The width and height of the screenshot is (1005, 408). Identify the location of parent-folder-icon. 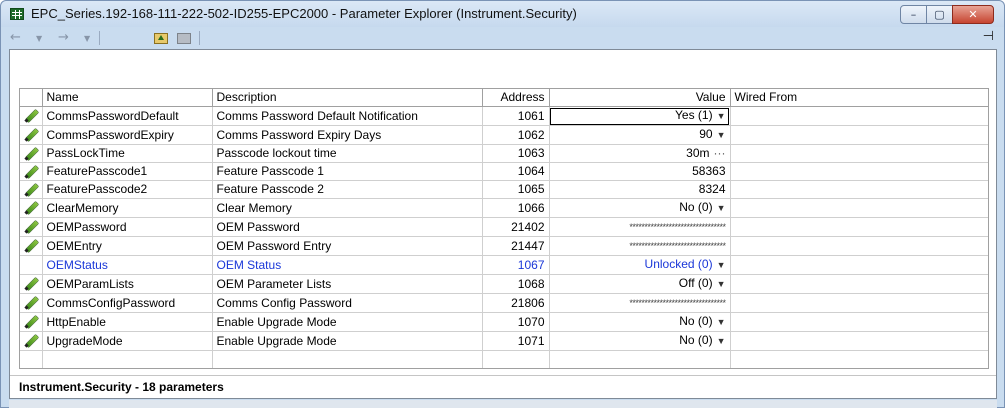
(161, 38).